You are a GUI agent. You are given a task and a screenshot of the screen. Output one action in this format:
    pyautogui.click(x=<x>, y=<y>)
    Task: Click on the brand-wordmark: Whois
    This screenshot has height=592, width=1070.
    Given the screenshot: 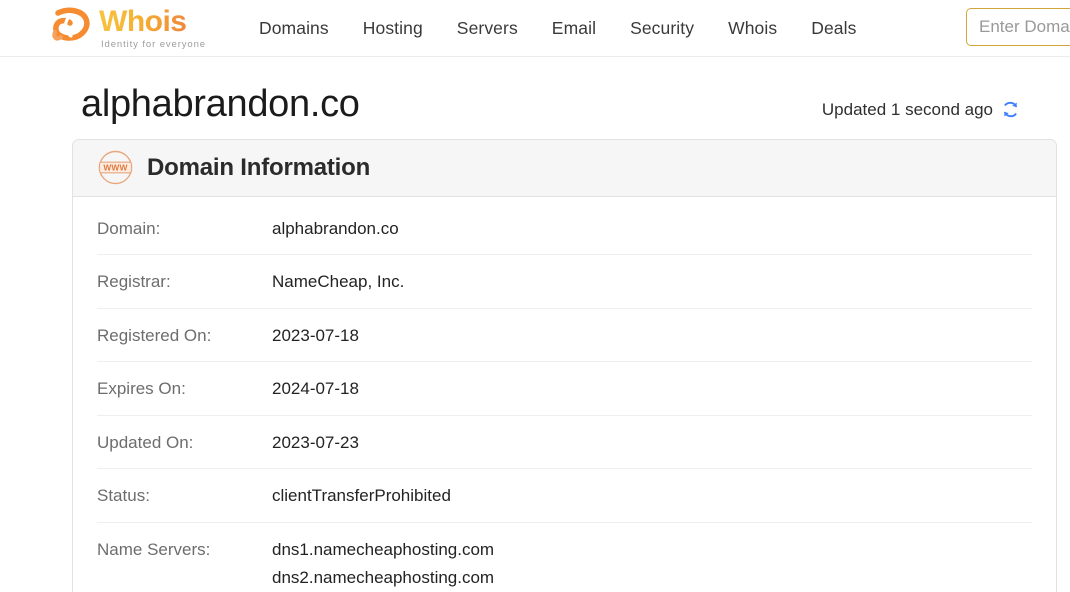 What is the action you would take?
    pyautogui.click(x=152, y=22)
    